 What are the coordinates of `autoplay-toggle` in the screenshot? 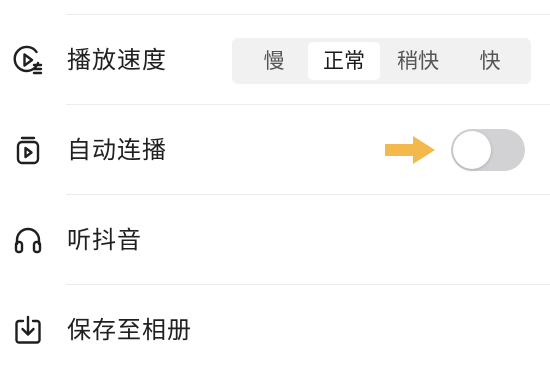 It's located at (488, 150).